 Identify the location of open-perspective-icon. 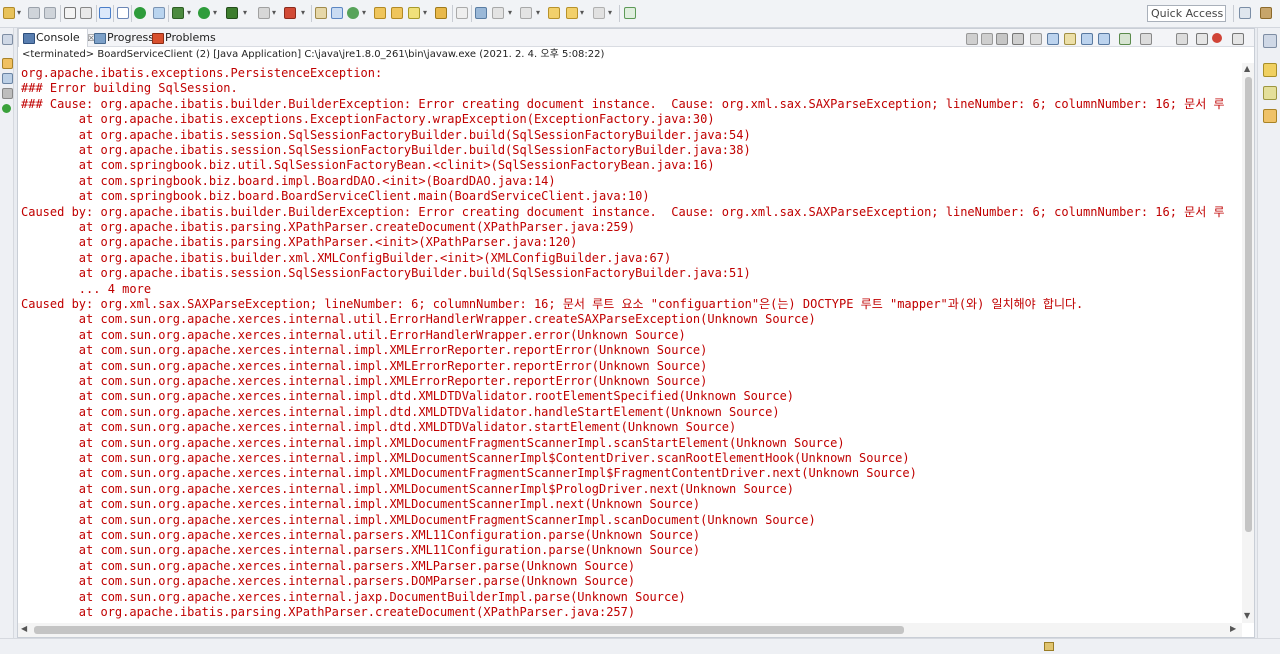
(1245, 13).